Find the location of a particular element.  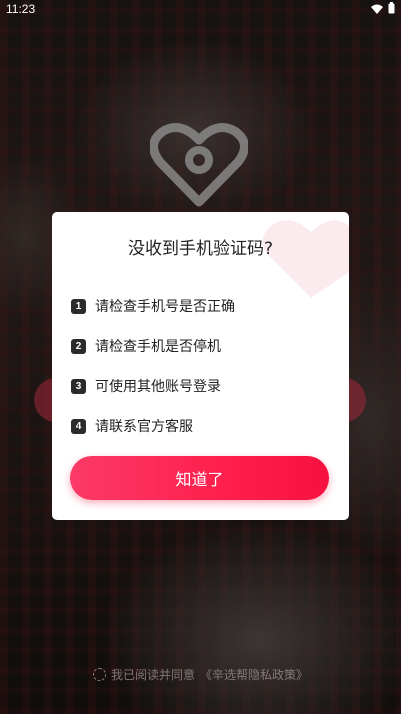

list-item: 1 请检查手机号是否正确 is located at coordinates (153, 306).